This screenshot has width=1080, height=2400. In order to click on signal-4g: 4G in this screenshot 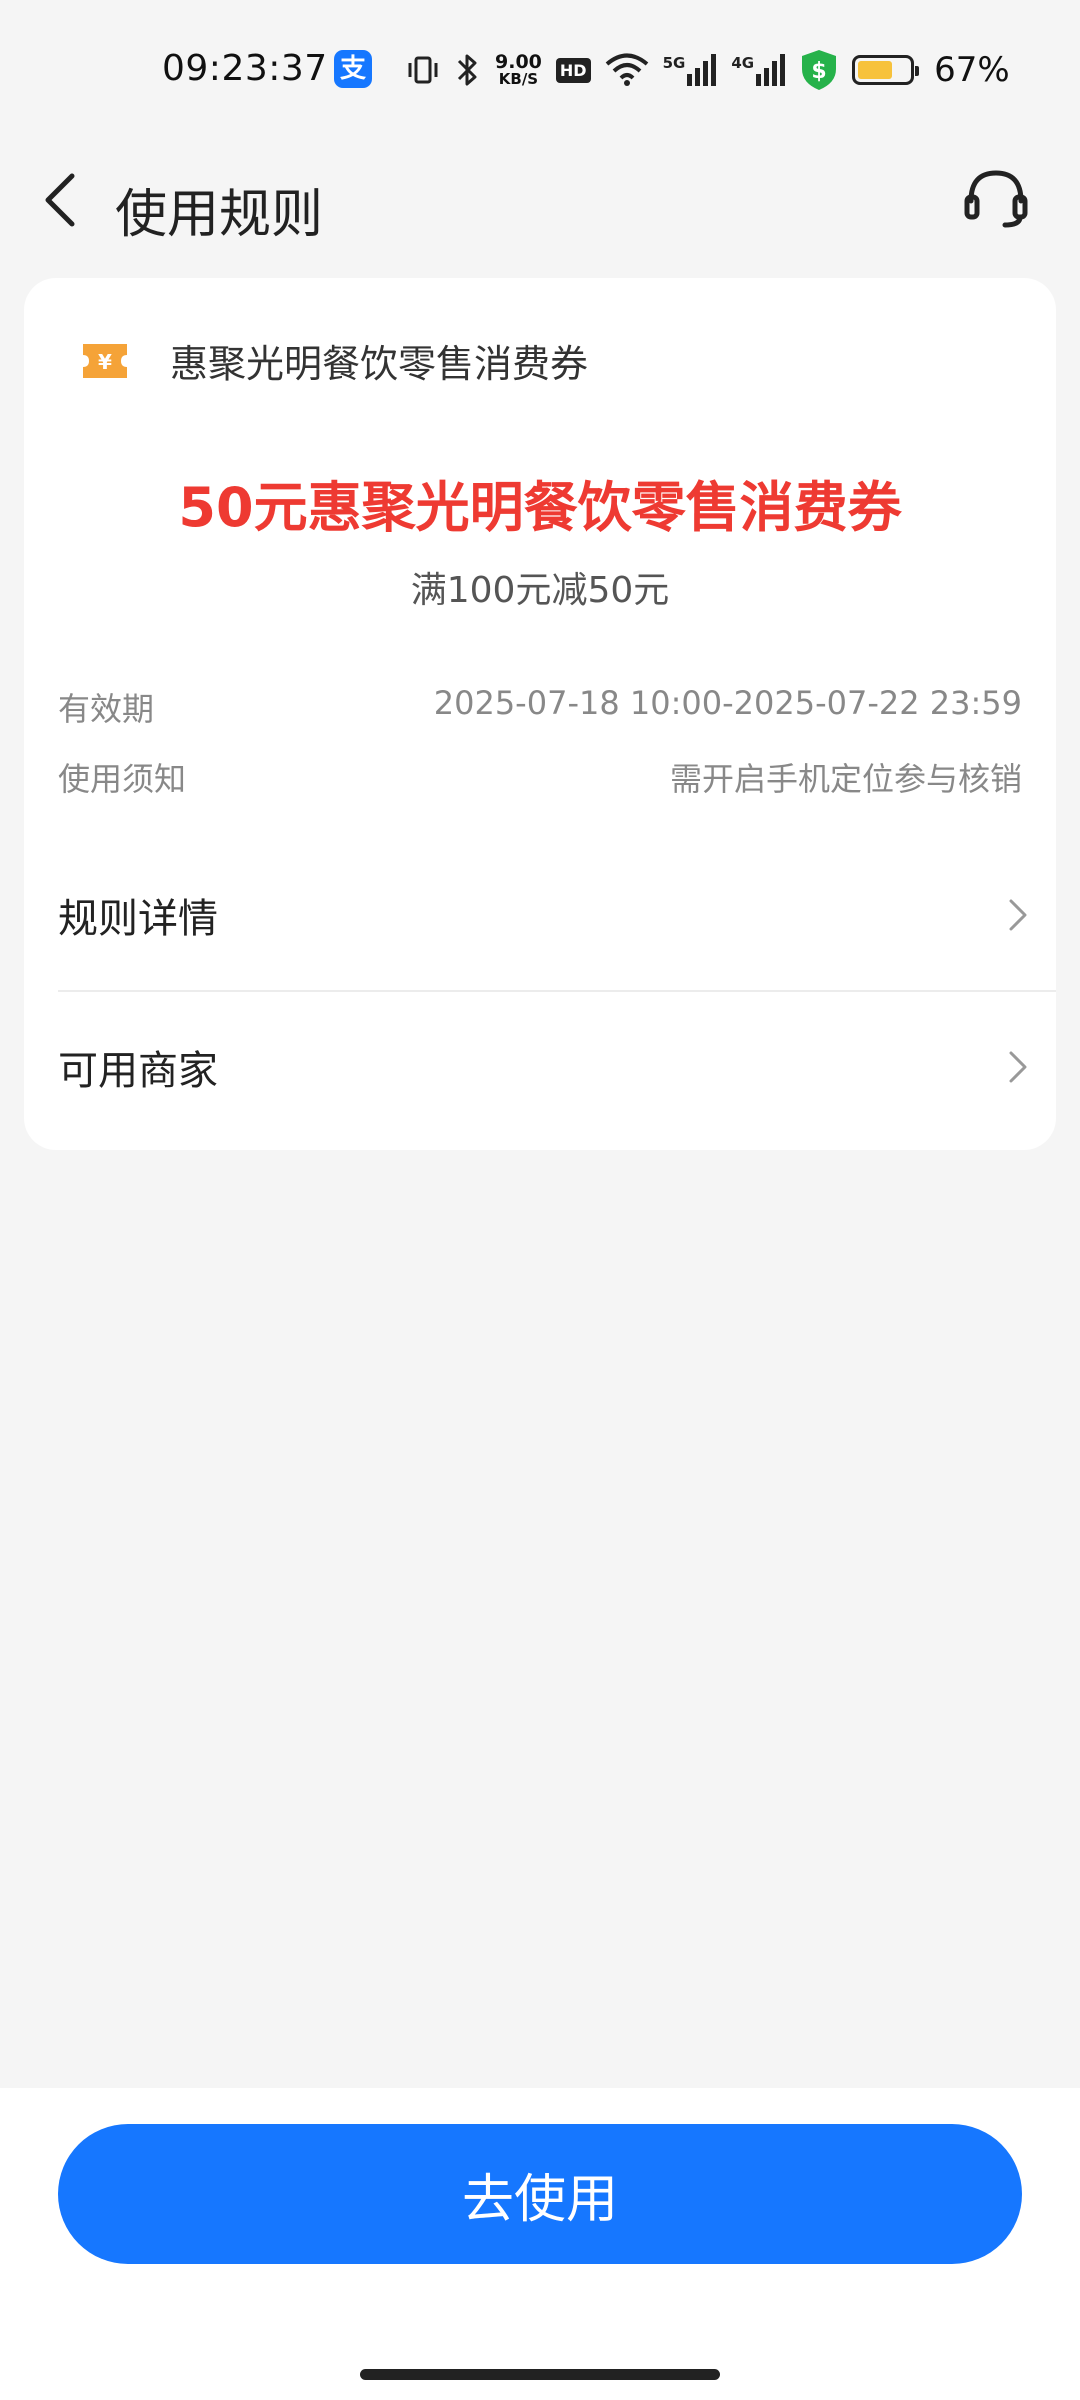, I will do `click(758, 70)`.